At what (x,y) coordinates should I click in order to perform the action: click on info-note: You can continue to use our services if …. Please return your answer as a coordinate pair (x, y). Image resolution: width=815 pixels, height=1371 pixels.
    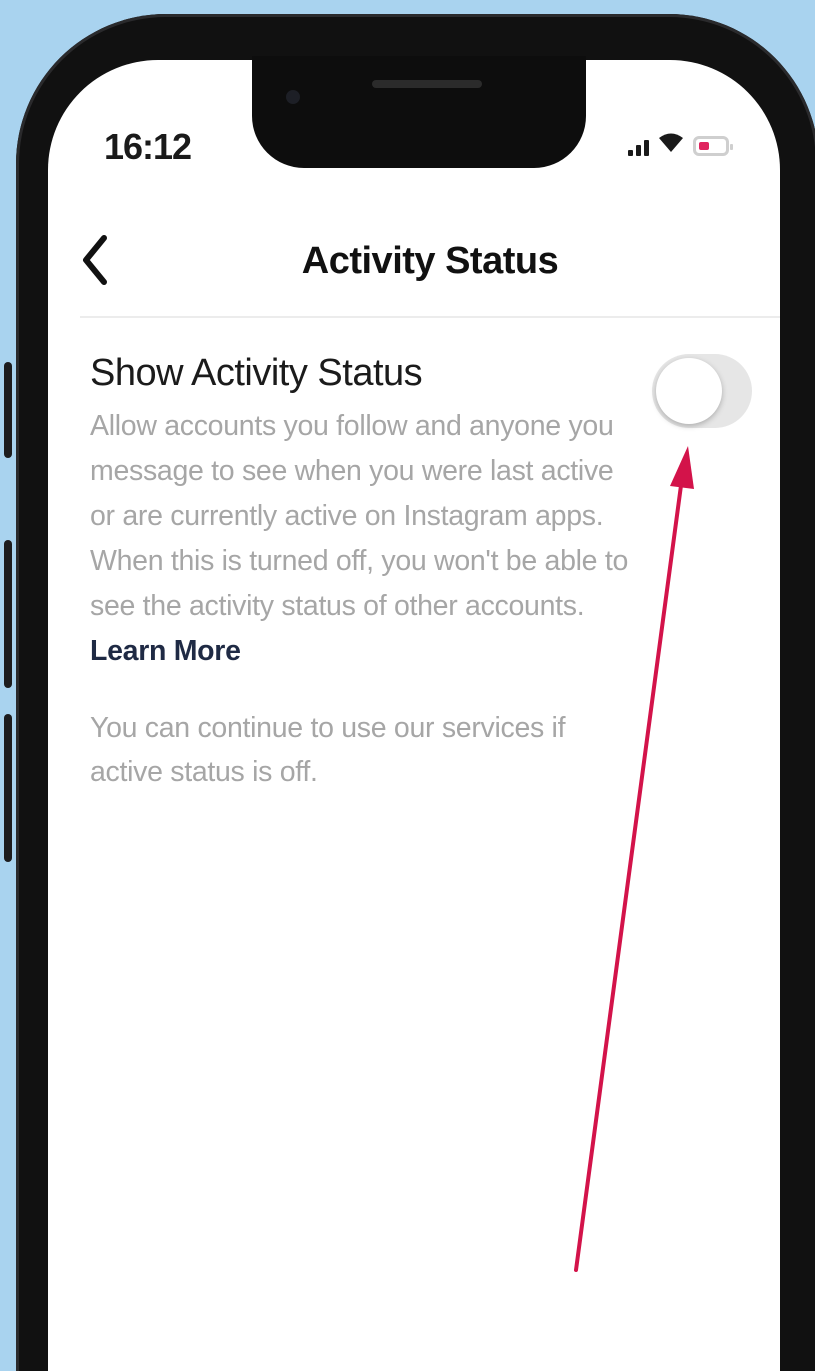
    Looking at the image, I should click on (328, 750).